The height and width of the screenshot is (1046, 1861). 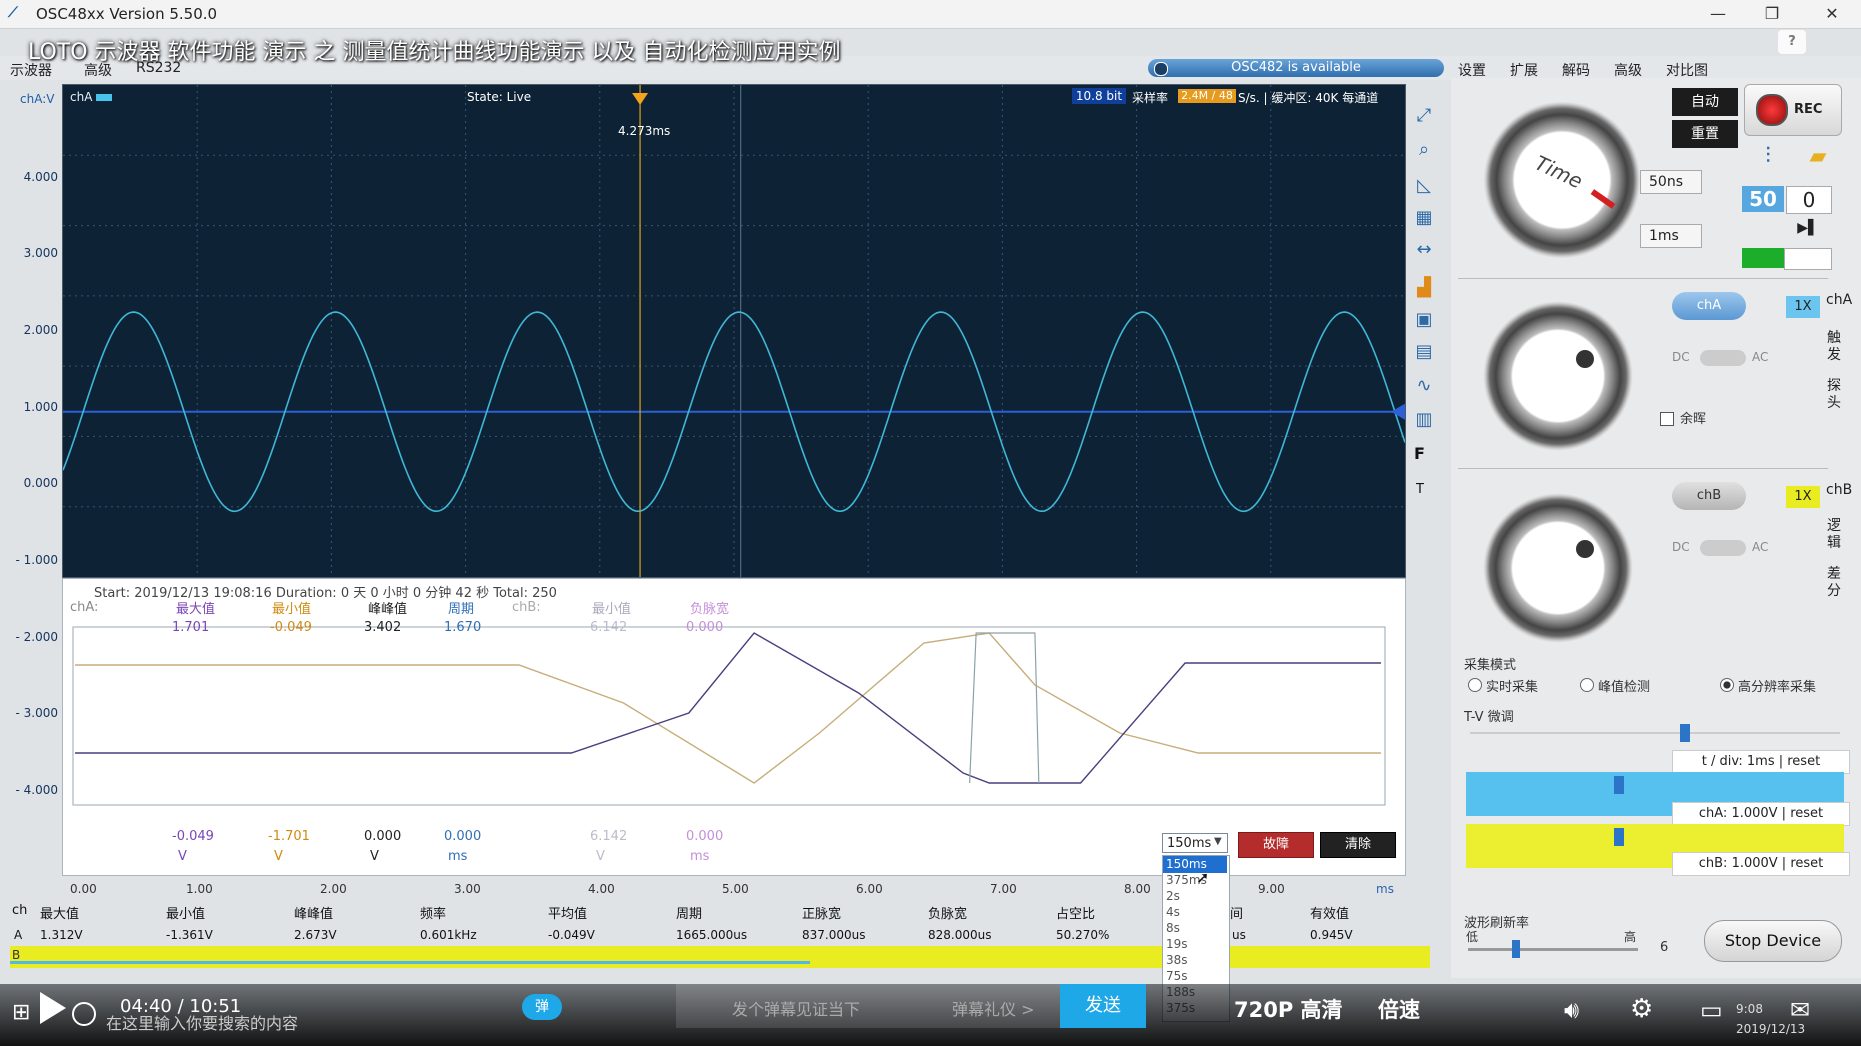 What do you see at coordinates (1399, 1009) in the screenshot?
I see `speed-button: 倍速` at bounding box center [1399, 1009].